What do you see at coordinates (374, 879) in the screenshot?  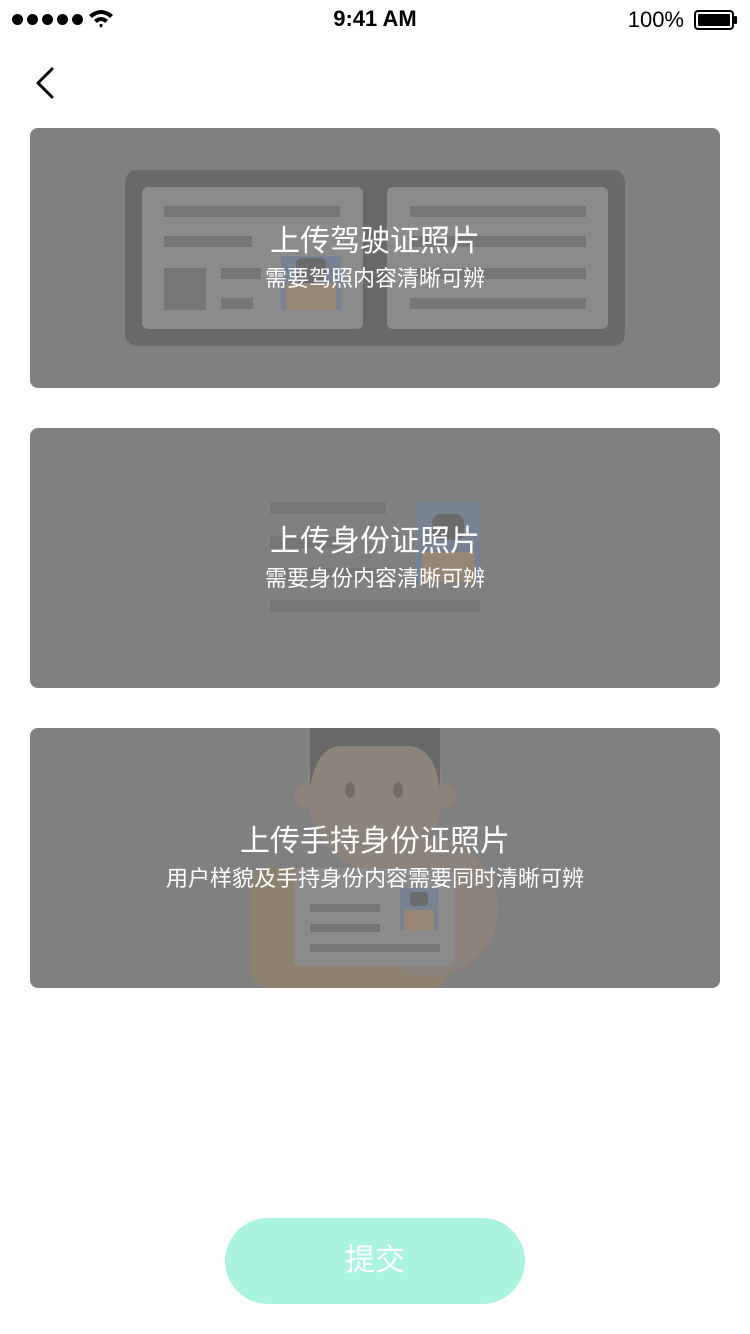 I see `card-subtitle: 用户样貌及手持身份内容需要同时清晰可辨` at bounding box center [374, 879].